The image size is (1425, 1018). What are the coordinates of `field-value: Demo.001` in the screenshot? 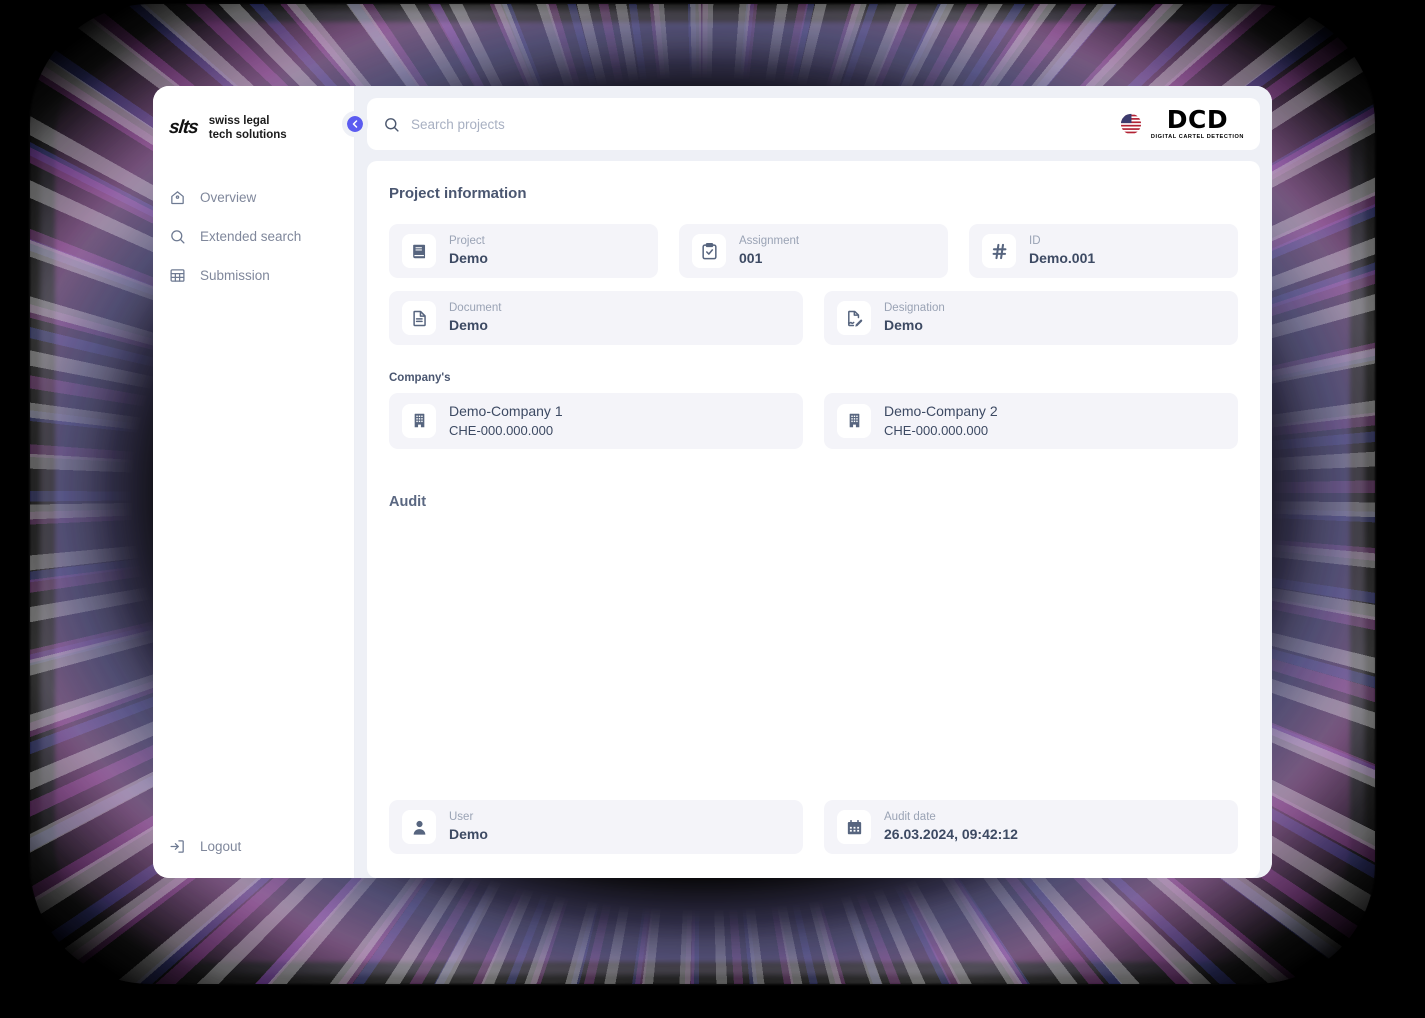 It's located at (1062, 258).